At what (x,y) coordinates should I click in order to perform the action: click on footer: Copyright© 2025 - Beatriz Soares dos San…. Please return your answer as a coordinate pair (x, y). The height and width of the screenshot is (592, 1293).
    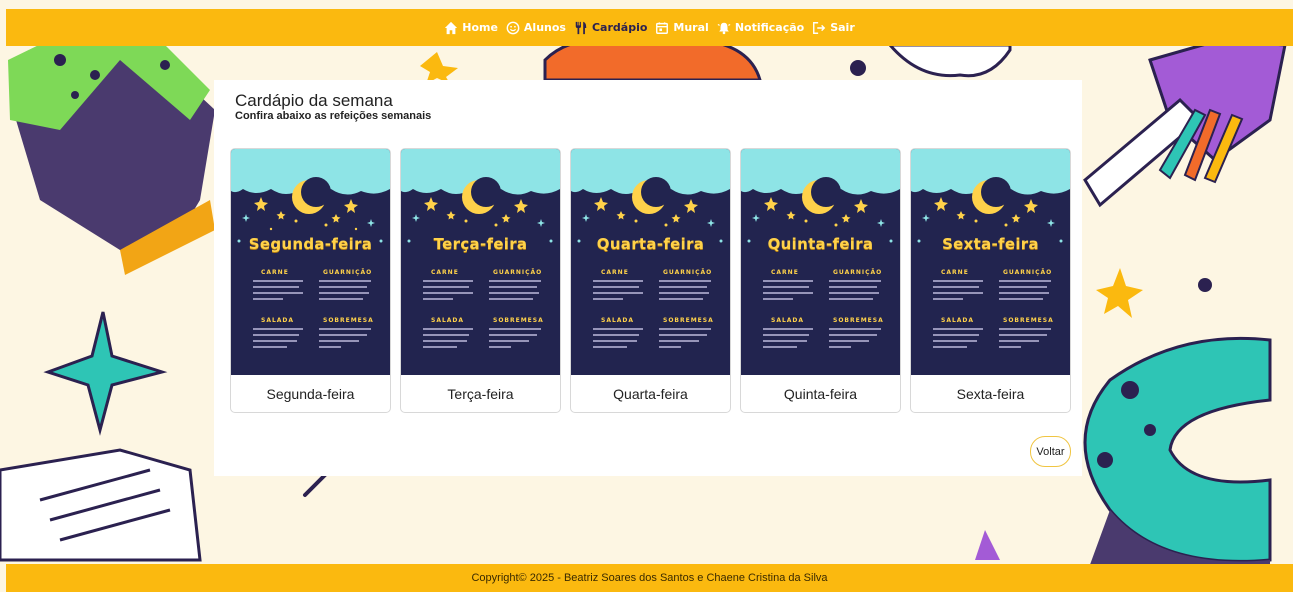
    Looking at the image, I should click on (649, 578).